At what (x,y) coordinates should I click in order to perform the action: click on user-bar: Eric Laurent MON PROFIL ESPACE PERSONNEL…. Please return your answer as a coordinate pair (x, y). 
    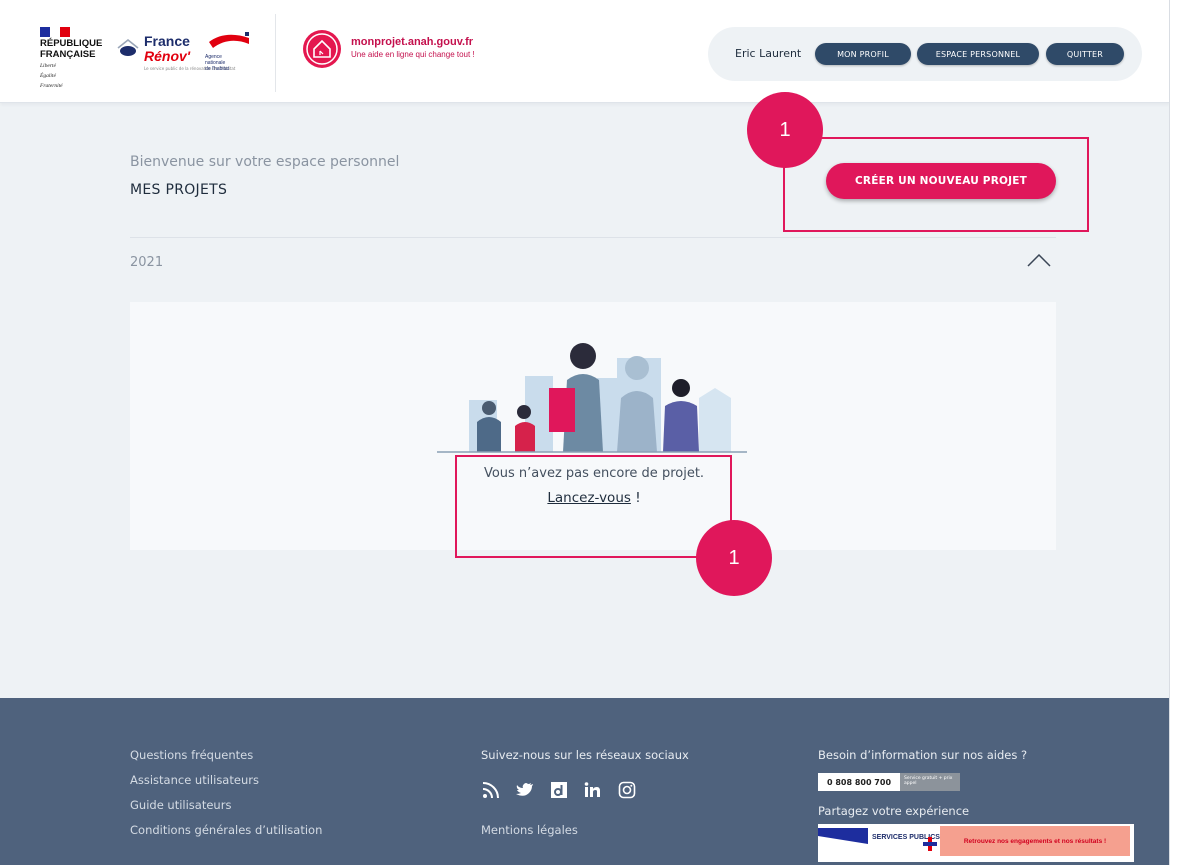
    Looking at the image, I should click on (925, 54).